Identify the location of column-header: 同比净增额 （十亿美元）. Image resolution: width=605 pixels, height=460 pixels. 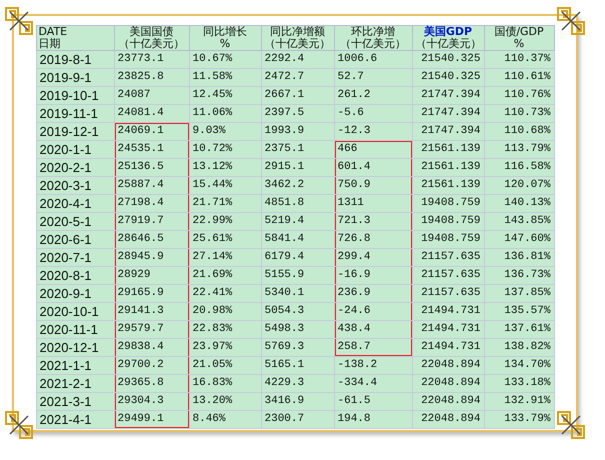
(297, 38).